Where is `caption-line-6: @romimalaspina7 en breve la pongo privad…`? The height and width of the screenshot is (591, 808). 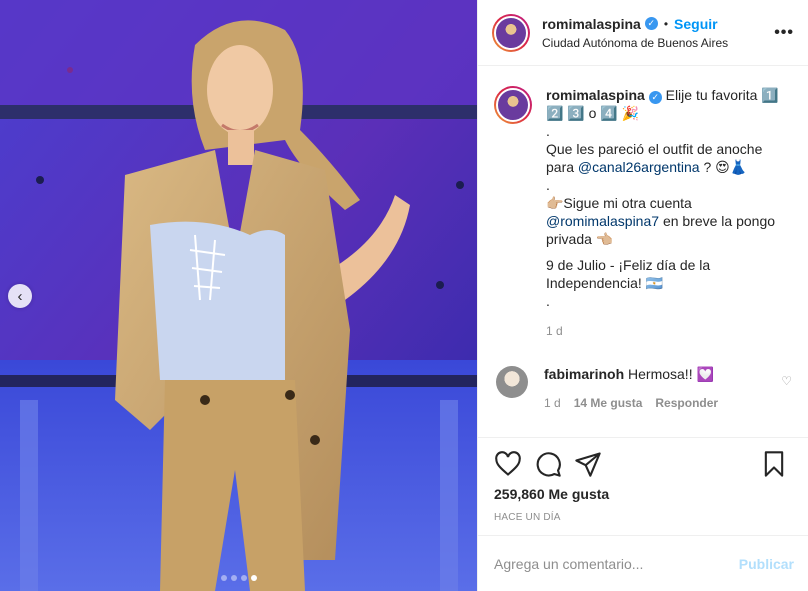
caption-line-6: @romimalaspina7 en breve la pongo privad… is located at coordinates (669, 230).